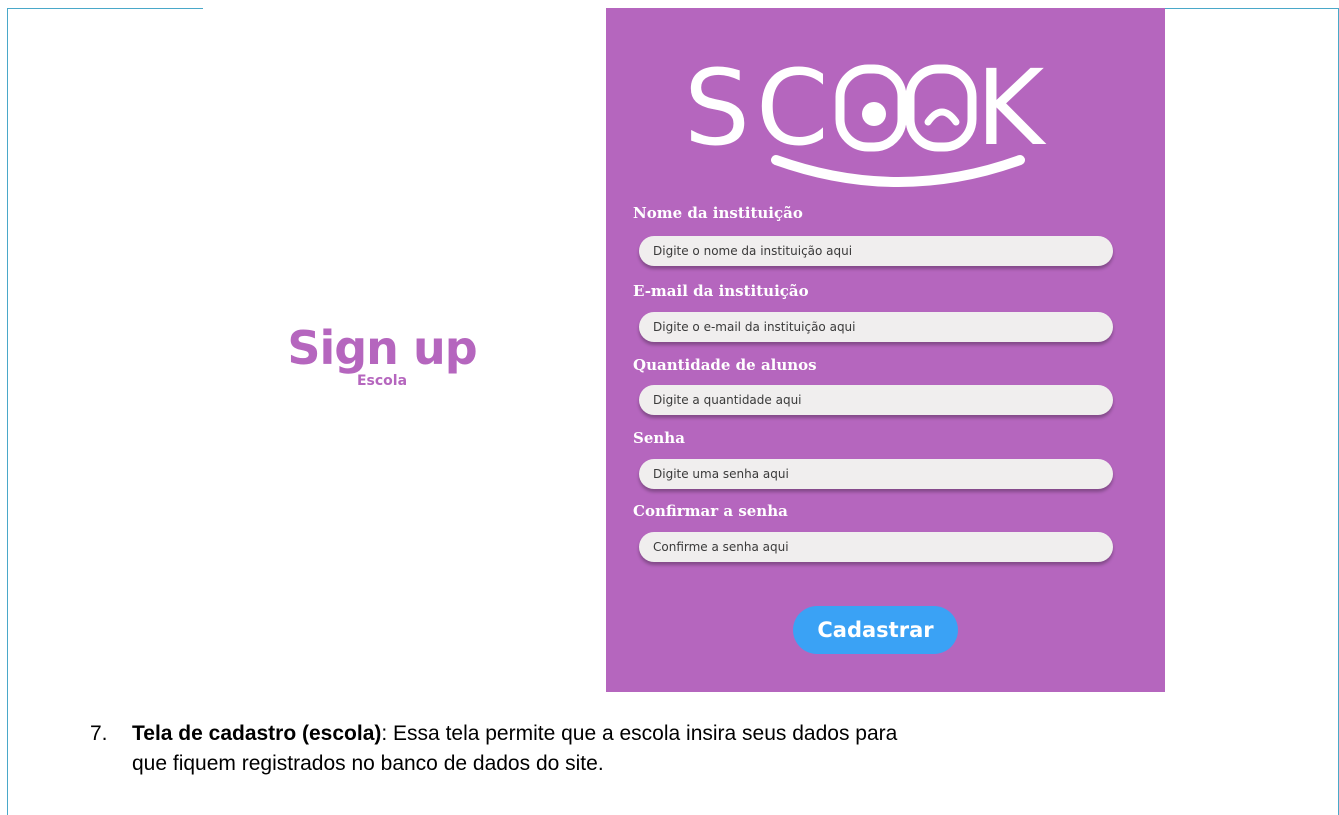 This screenshot has height=815, width=1339. I want to click on svg-text: K, so click(1011, 112).